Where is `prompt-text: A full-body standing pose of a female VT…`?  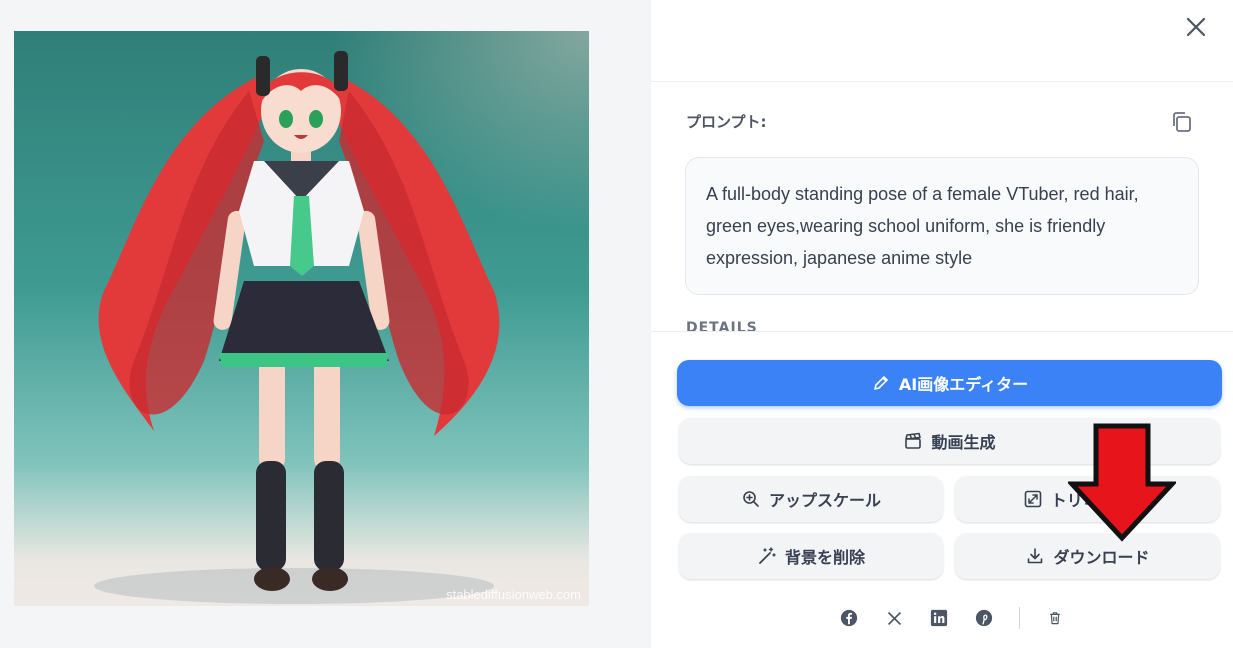
prompt-text: A full-body standing pose of a female VT… is located at coordinates (942, 226).